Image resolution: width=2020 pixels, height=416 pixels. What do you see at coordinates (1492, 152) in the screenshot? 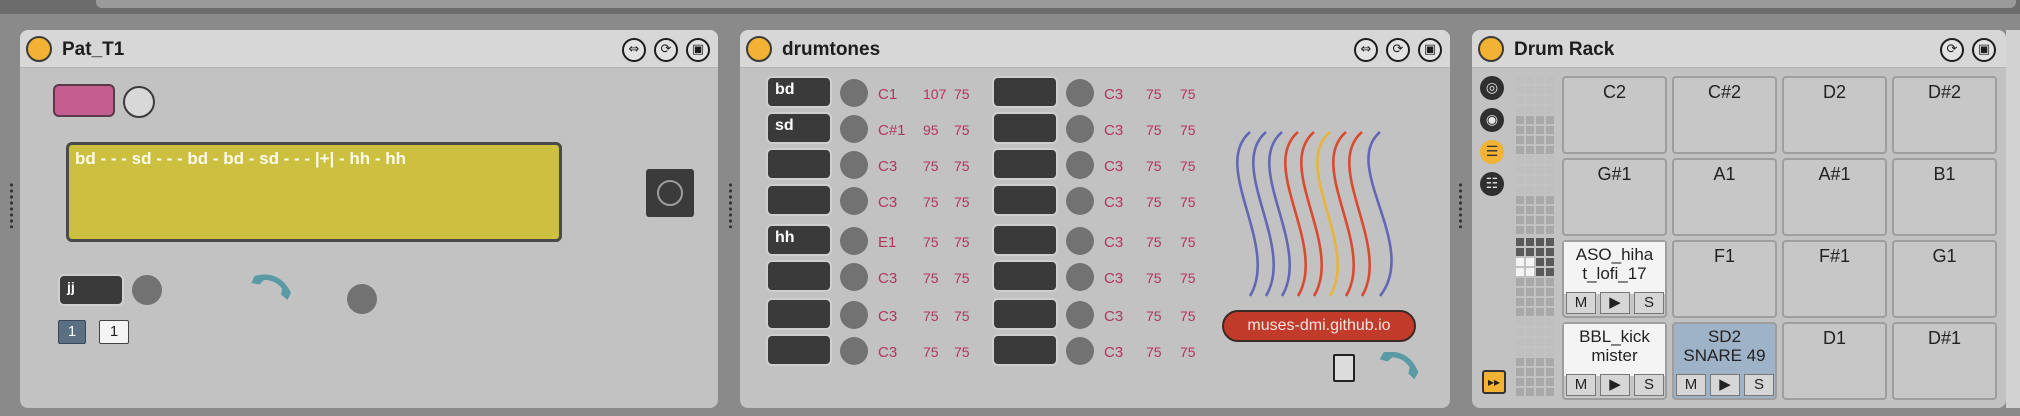
I see `pad-view-icon: ☰` at bounding box center [1492, 152].